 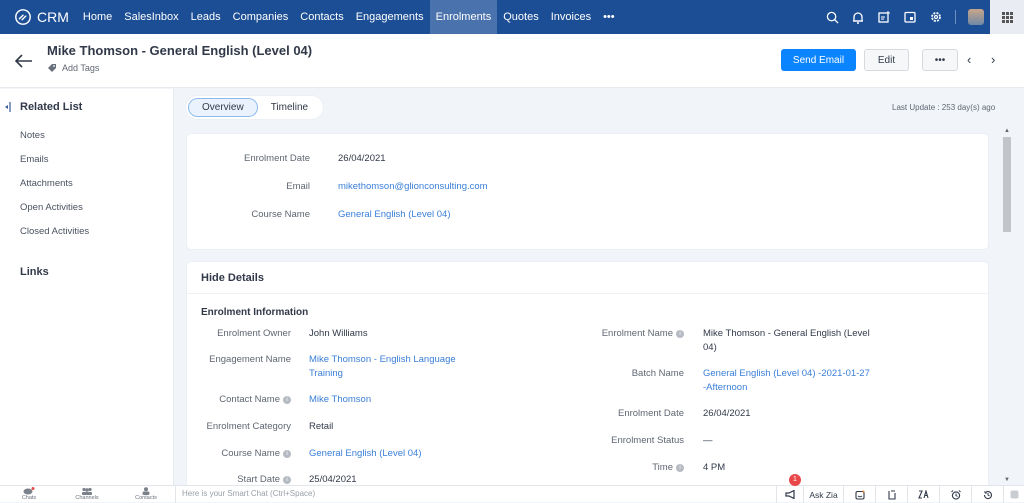 I want to click on edit-button: Edit, so click(x=886, y=60).